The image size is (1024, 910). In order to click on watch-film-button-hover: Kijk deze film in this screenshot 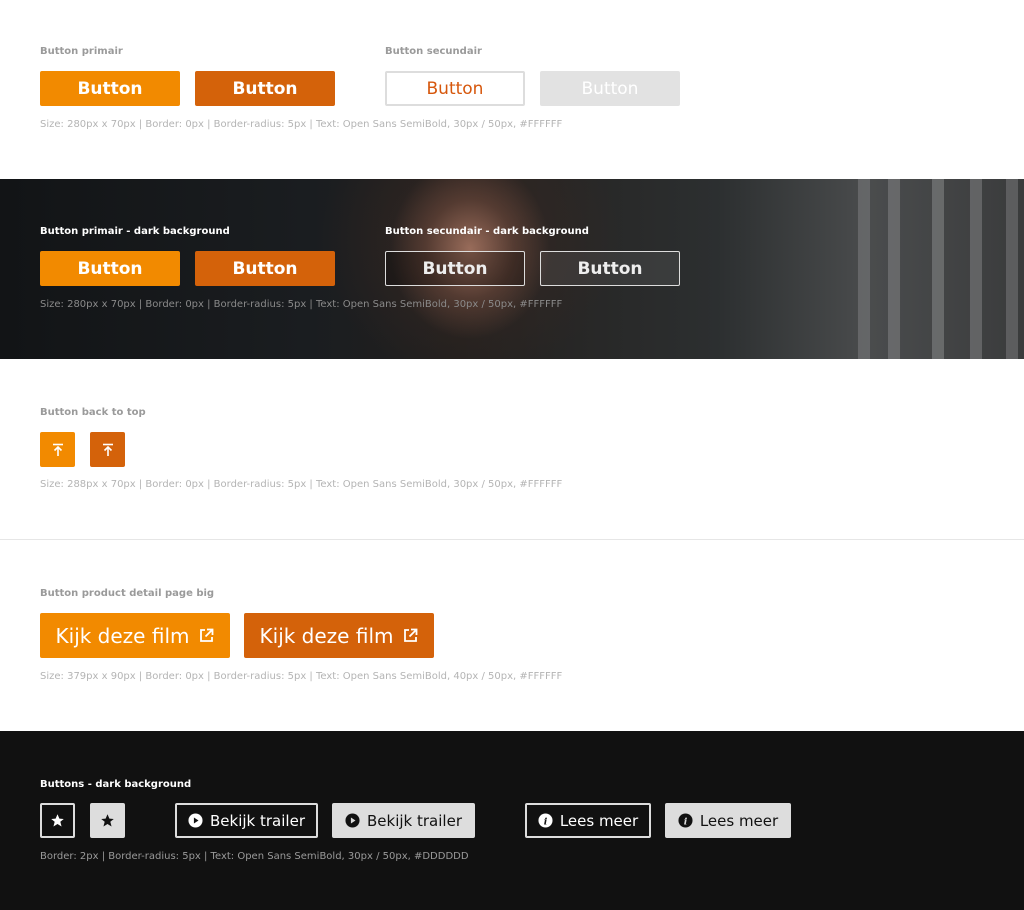, I will do `click(339, 635)`.